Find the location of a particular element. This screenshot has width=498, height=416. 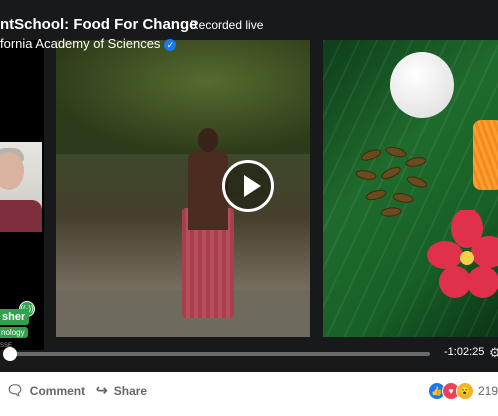

organization-name: fornia Academy of Sciences ✓ is located at coordinates (88, 43).